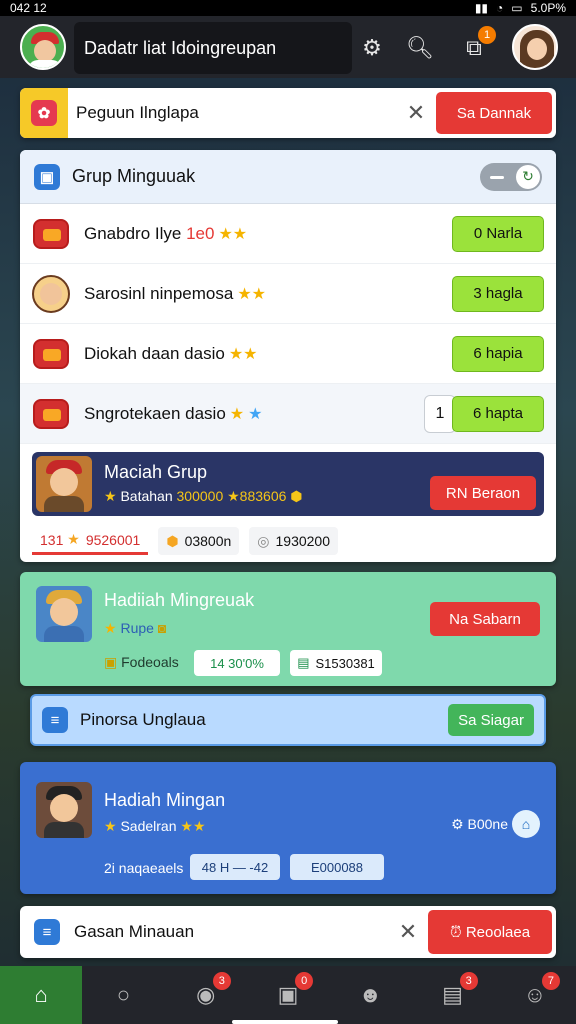 Image resolution: width=576 pixels, height=1024 pixels. Describe the element at coordinates (43, 47) in the screenshot. I see `user-avatar` at that location.